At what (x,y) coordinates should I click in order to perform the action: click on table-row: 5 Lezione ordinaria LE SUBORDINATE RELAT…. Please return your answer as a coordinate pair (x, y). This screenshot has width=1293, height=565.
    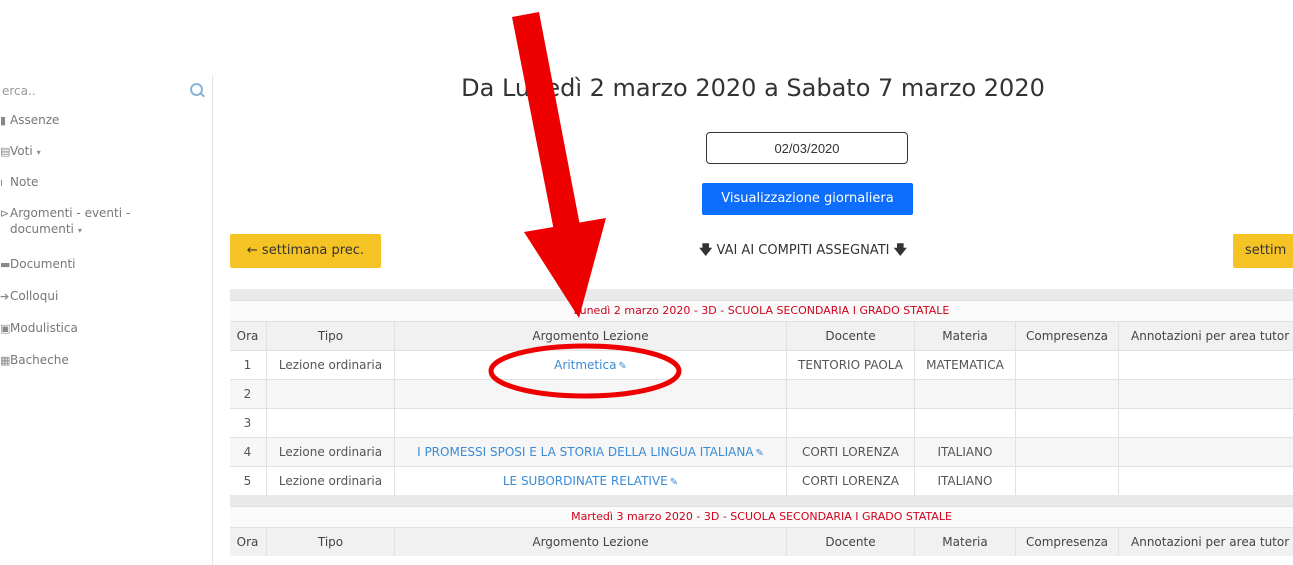
    Looking at the image, I should click on (761, 480).